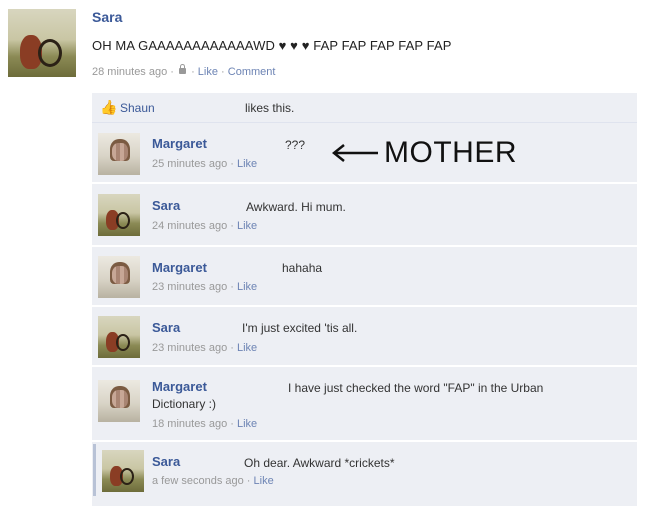 This screenshot has width=650, height=506. I want to click on arrow-left-icon, so click(354, 153).